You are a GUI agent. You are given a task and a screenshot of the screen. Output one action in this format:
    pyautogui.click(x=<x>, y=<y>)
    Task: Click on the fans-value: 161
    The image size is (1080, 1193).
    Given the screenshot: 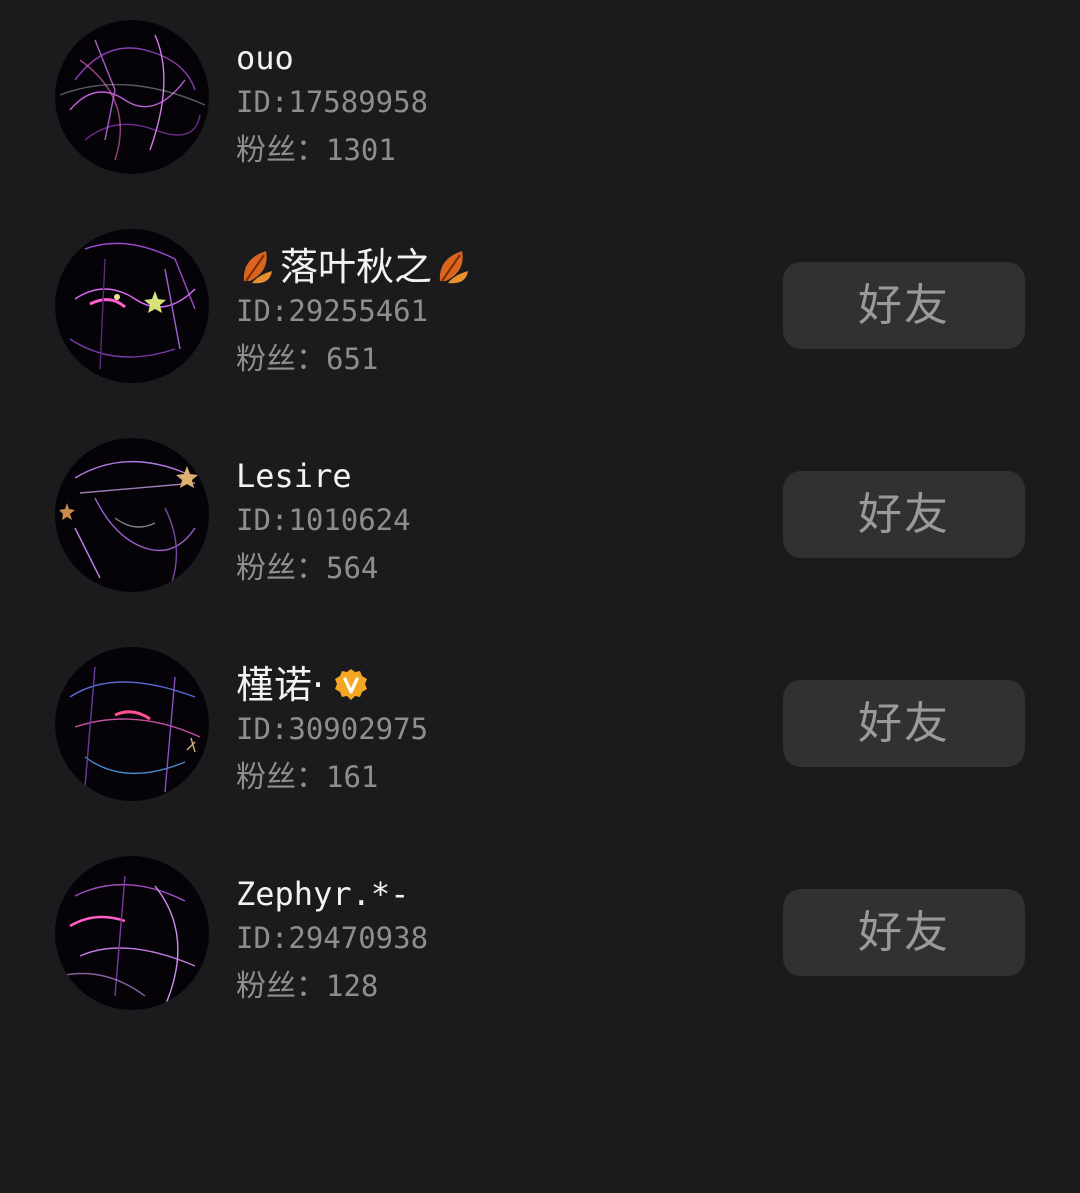 What is the action you would take?
    pyautogui.click(x=352, y=777)
    